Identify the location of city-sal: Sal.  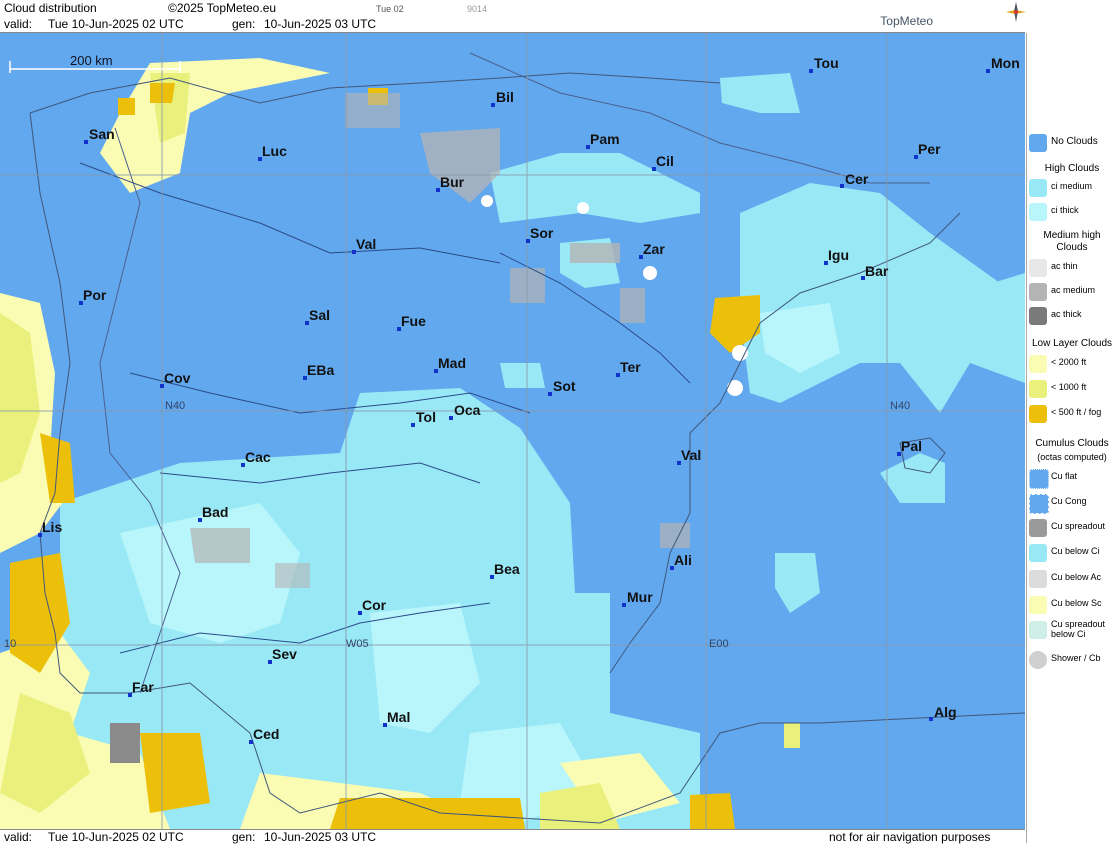
(317, 316).